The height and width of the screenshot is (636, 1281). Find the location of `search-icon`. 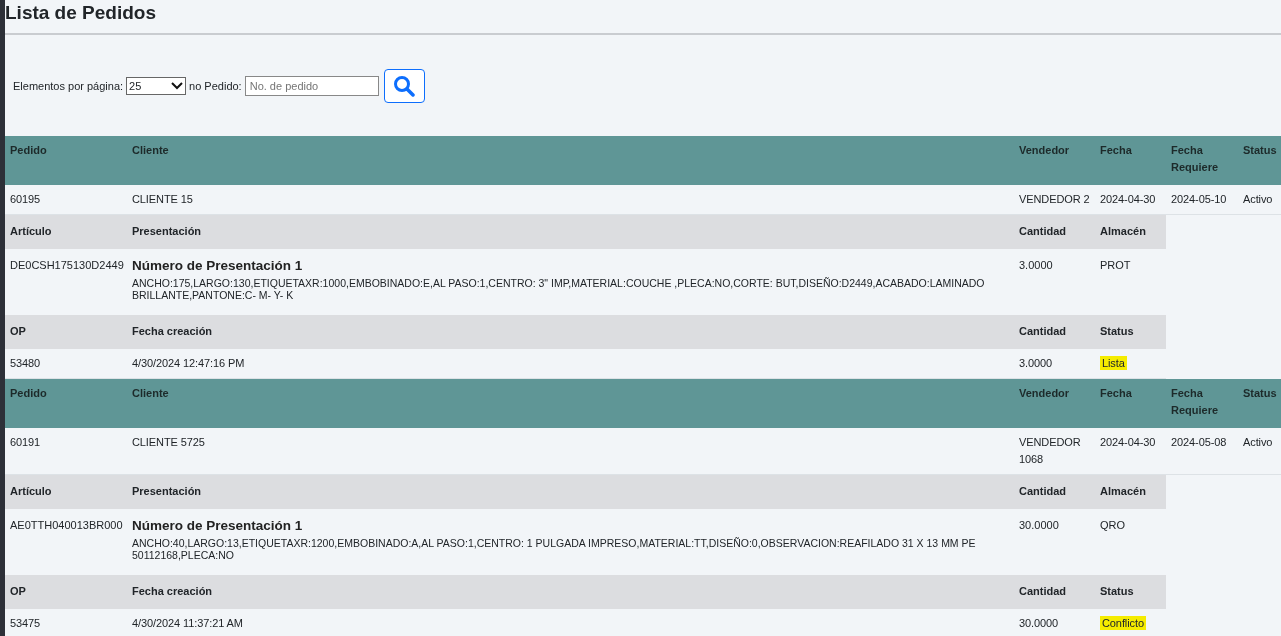

search-icon is located at coordinates (404, 85).